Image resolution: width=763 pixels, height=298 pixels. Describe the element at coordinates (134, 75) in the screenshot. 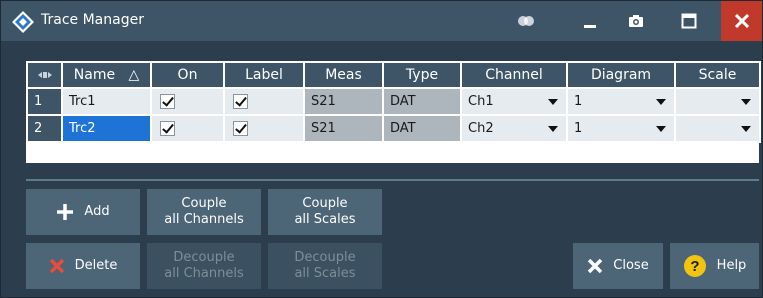

I see `sort-ascending-icon: △` at that location.